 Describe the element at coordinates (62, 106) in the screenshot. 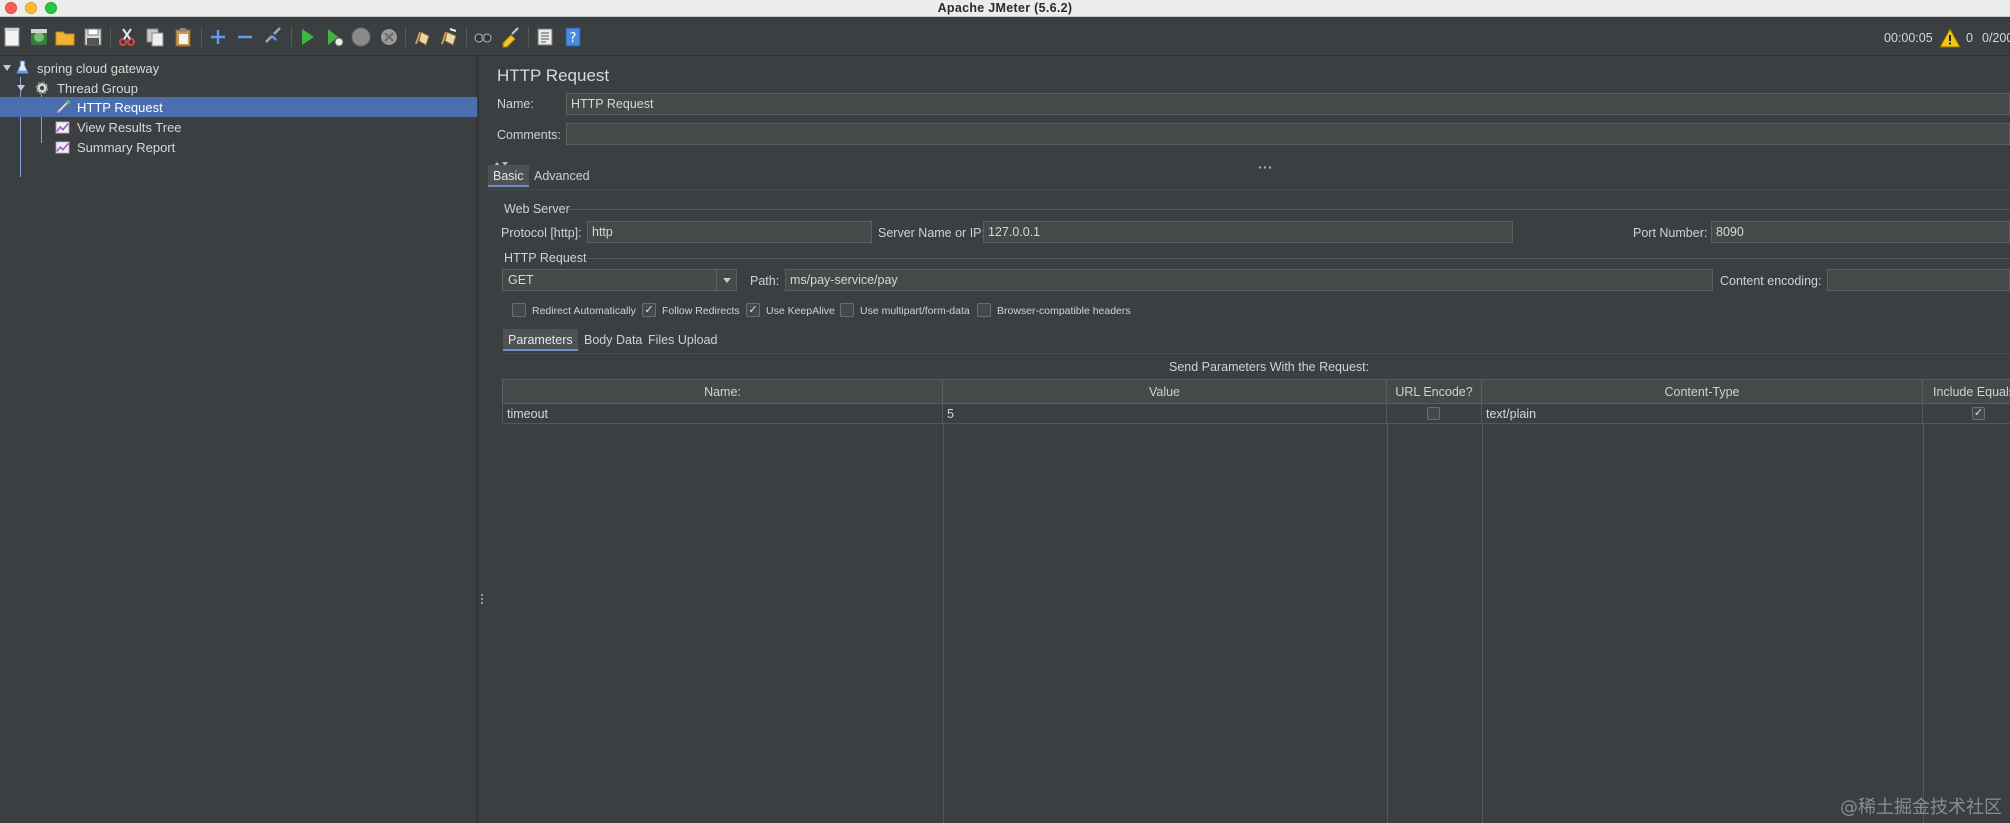

I see `sampler-icon` at that location.